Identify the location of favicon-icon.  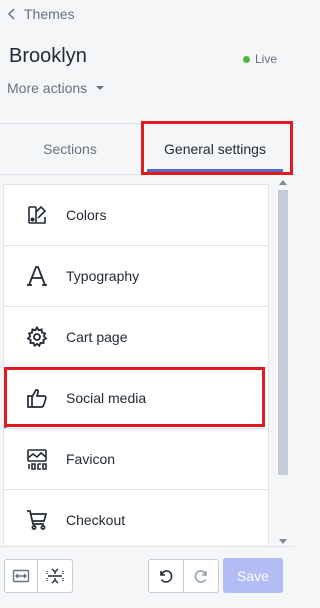
(37, 459).